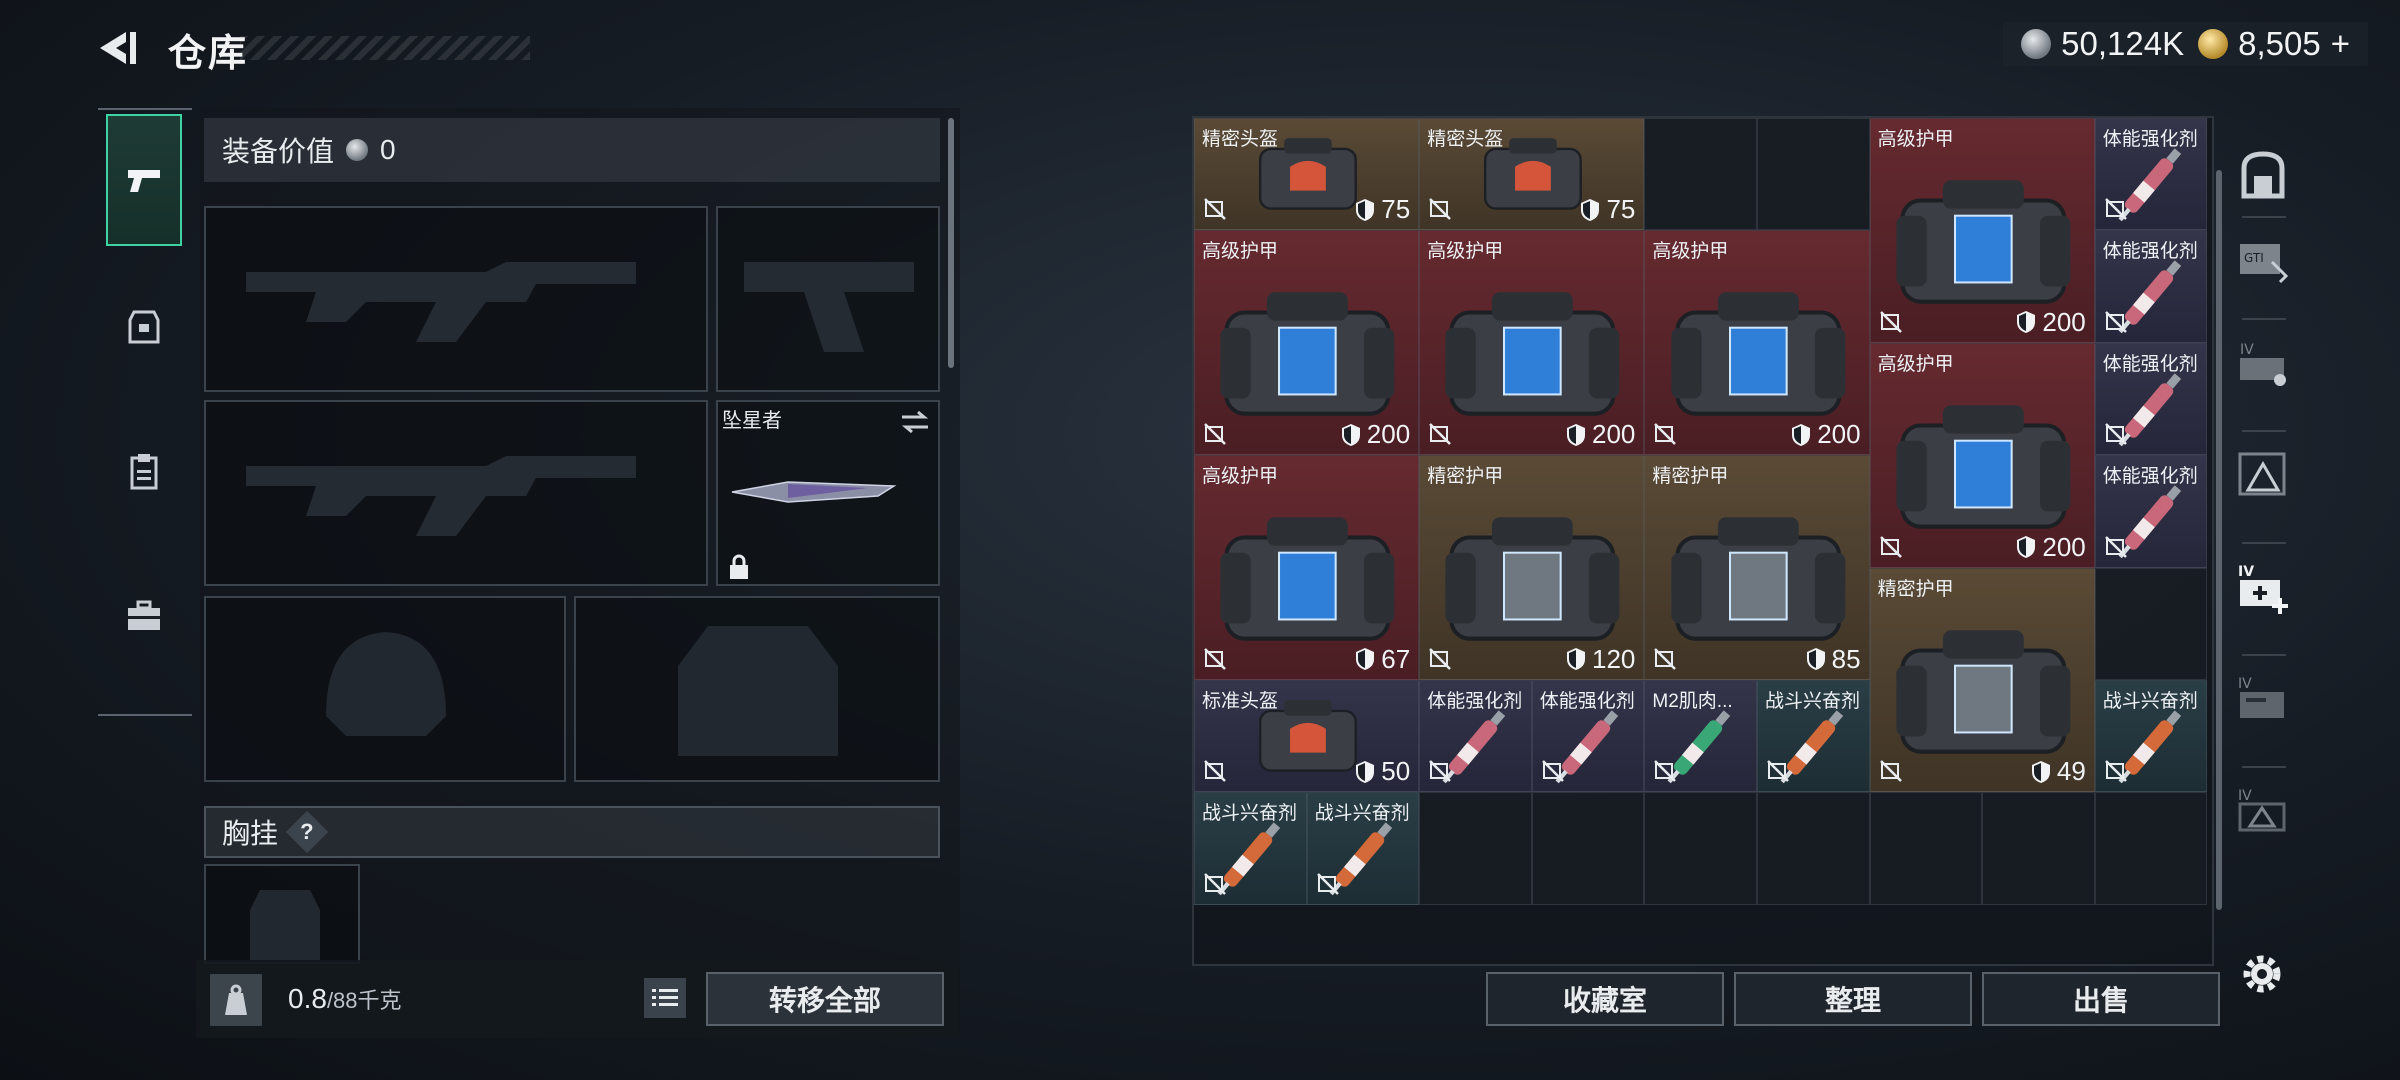 The height and width of the screenshot is (1080, 2400). What do you see at coordinates (2101, 999) in the screenshot?
I see `sell-button: 出售` at bounding box center [2101, 999].